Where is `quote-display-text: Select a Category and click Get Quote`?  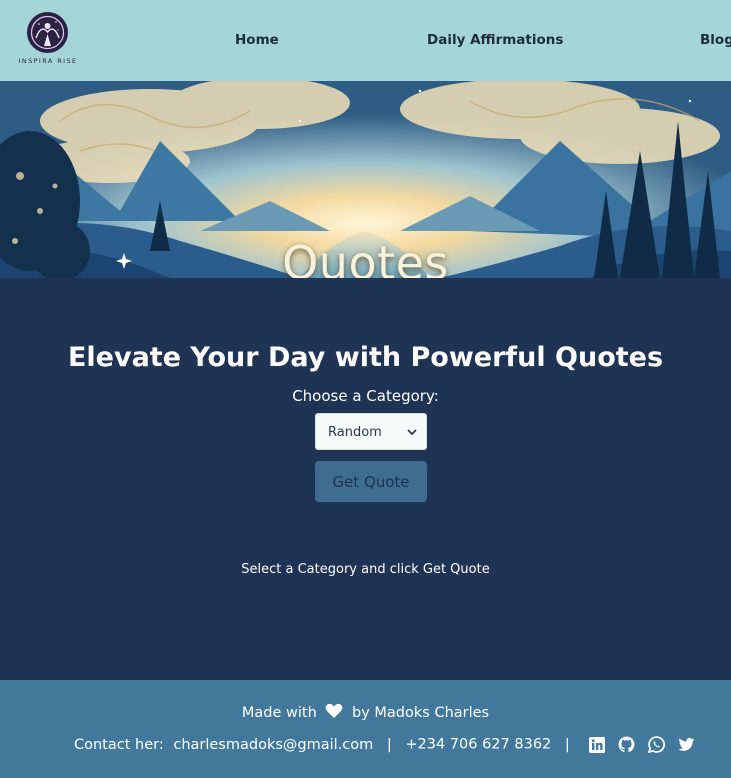
quote-display-text: Select a Category and click Get Quote is located at coordinates (365, 569).